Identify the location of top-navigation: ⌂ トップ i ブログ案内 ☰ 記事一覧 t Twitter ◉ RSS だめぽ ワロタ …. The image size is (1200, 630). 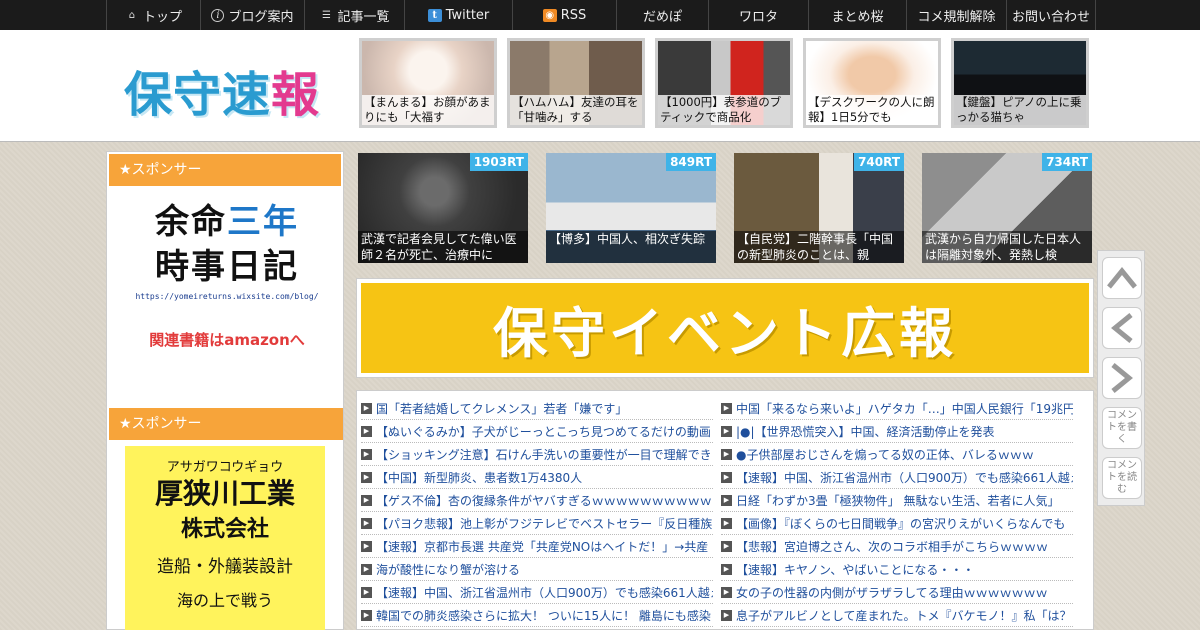
(600, 15).